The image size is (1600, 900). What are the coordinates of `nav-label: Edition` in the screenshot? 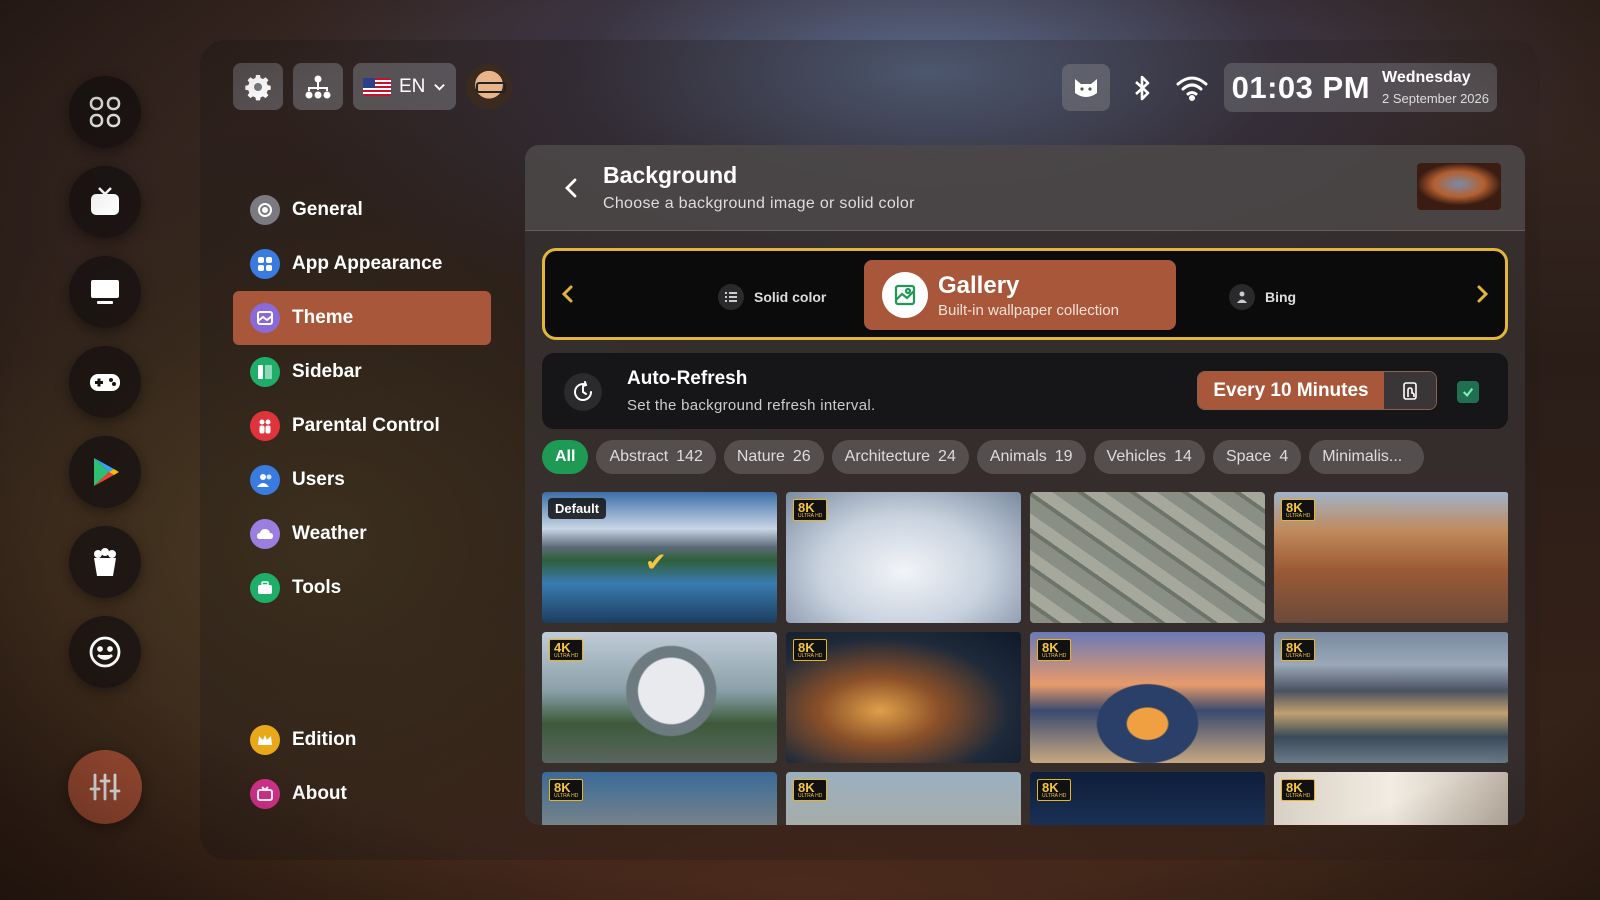 It's located at (324, 739).